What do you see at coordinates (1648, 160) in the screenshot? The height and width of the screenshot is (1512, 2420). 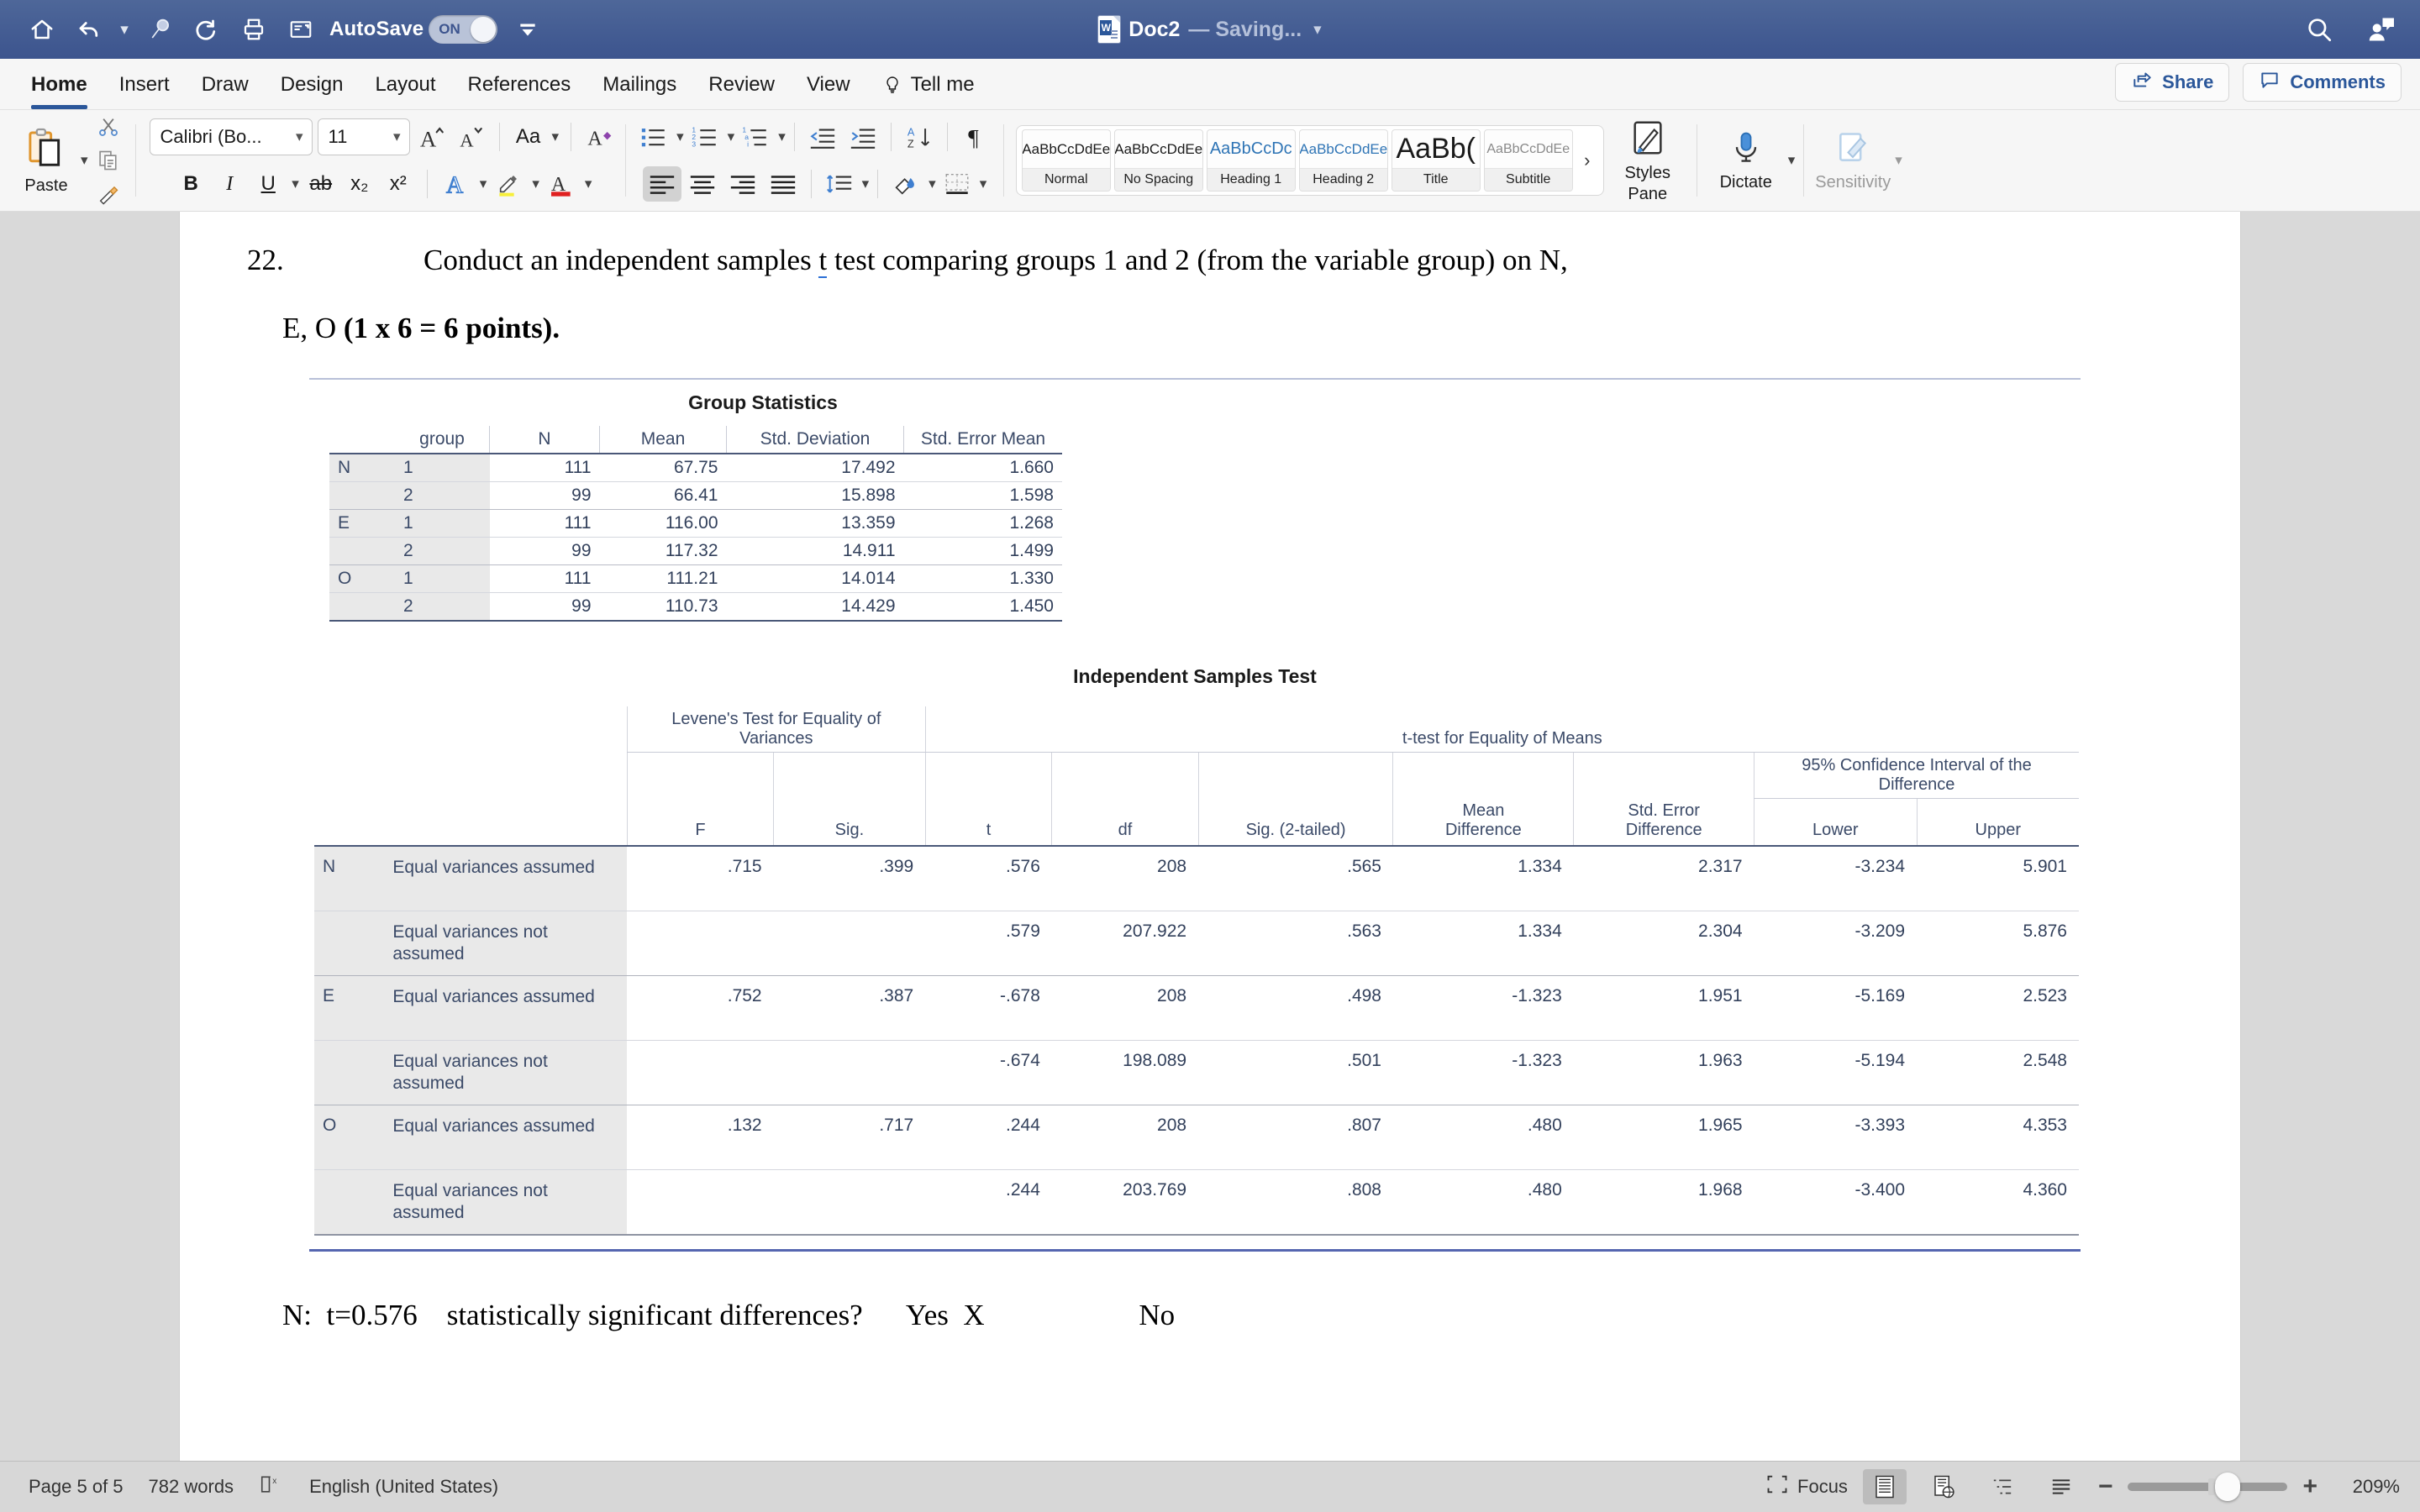 I see `styles-pane-button: Styles Pane` at bounding box center [1648, 160].